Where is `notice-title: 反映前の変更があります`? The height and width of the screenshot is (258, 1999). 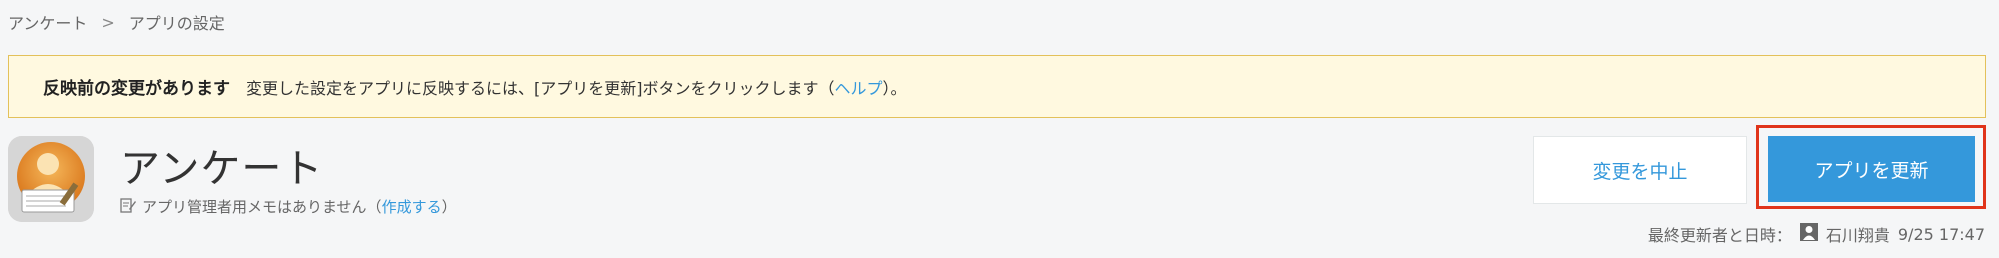
notice-title: 反映前の変更があります is located at coordinates (136, 89).